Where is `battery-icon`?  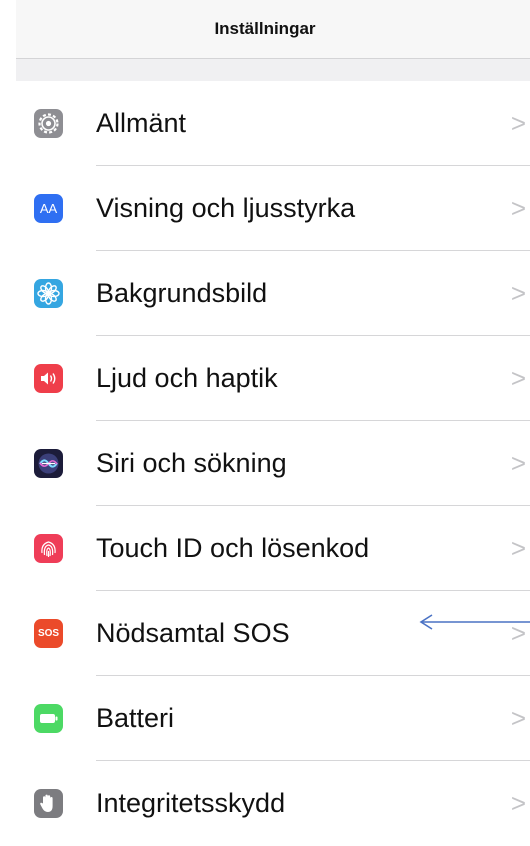 battery-icon is located at coordinates (48, 718).